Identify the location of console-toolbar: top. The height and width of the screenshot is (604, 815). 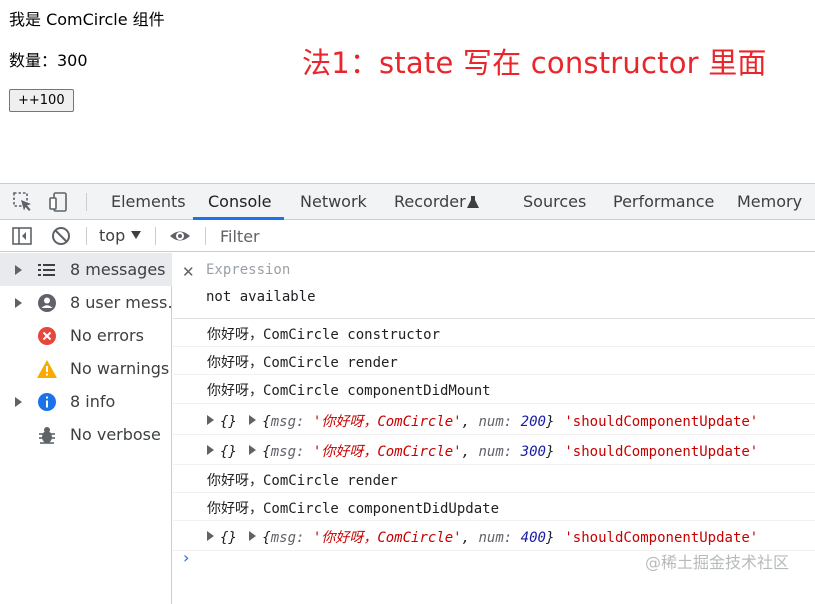
(407, 236).